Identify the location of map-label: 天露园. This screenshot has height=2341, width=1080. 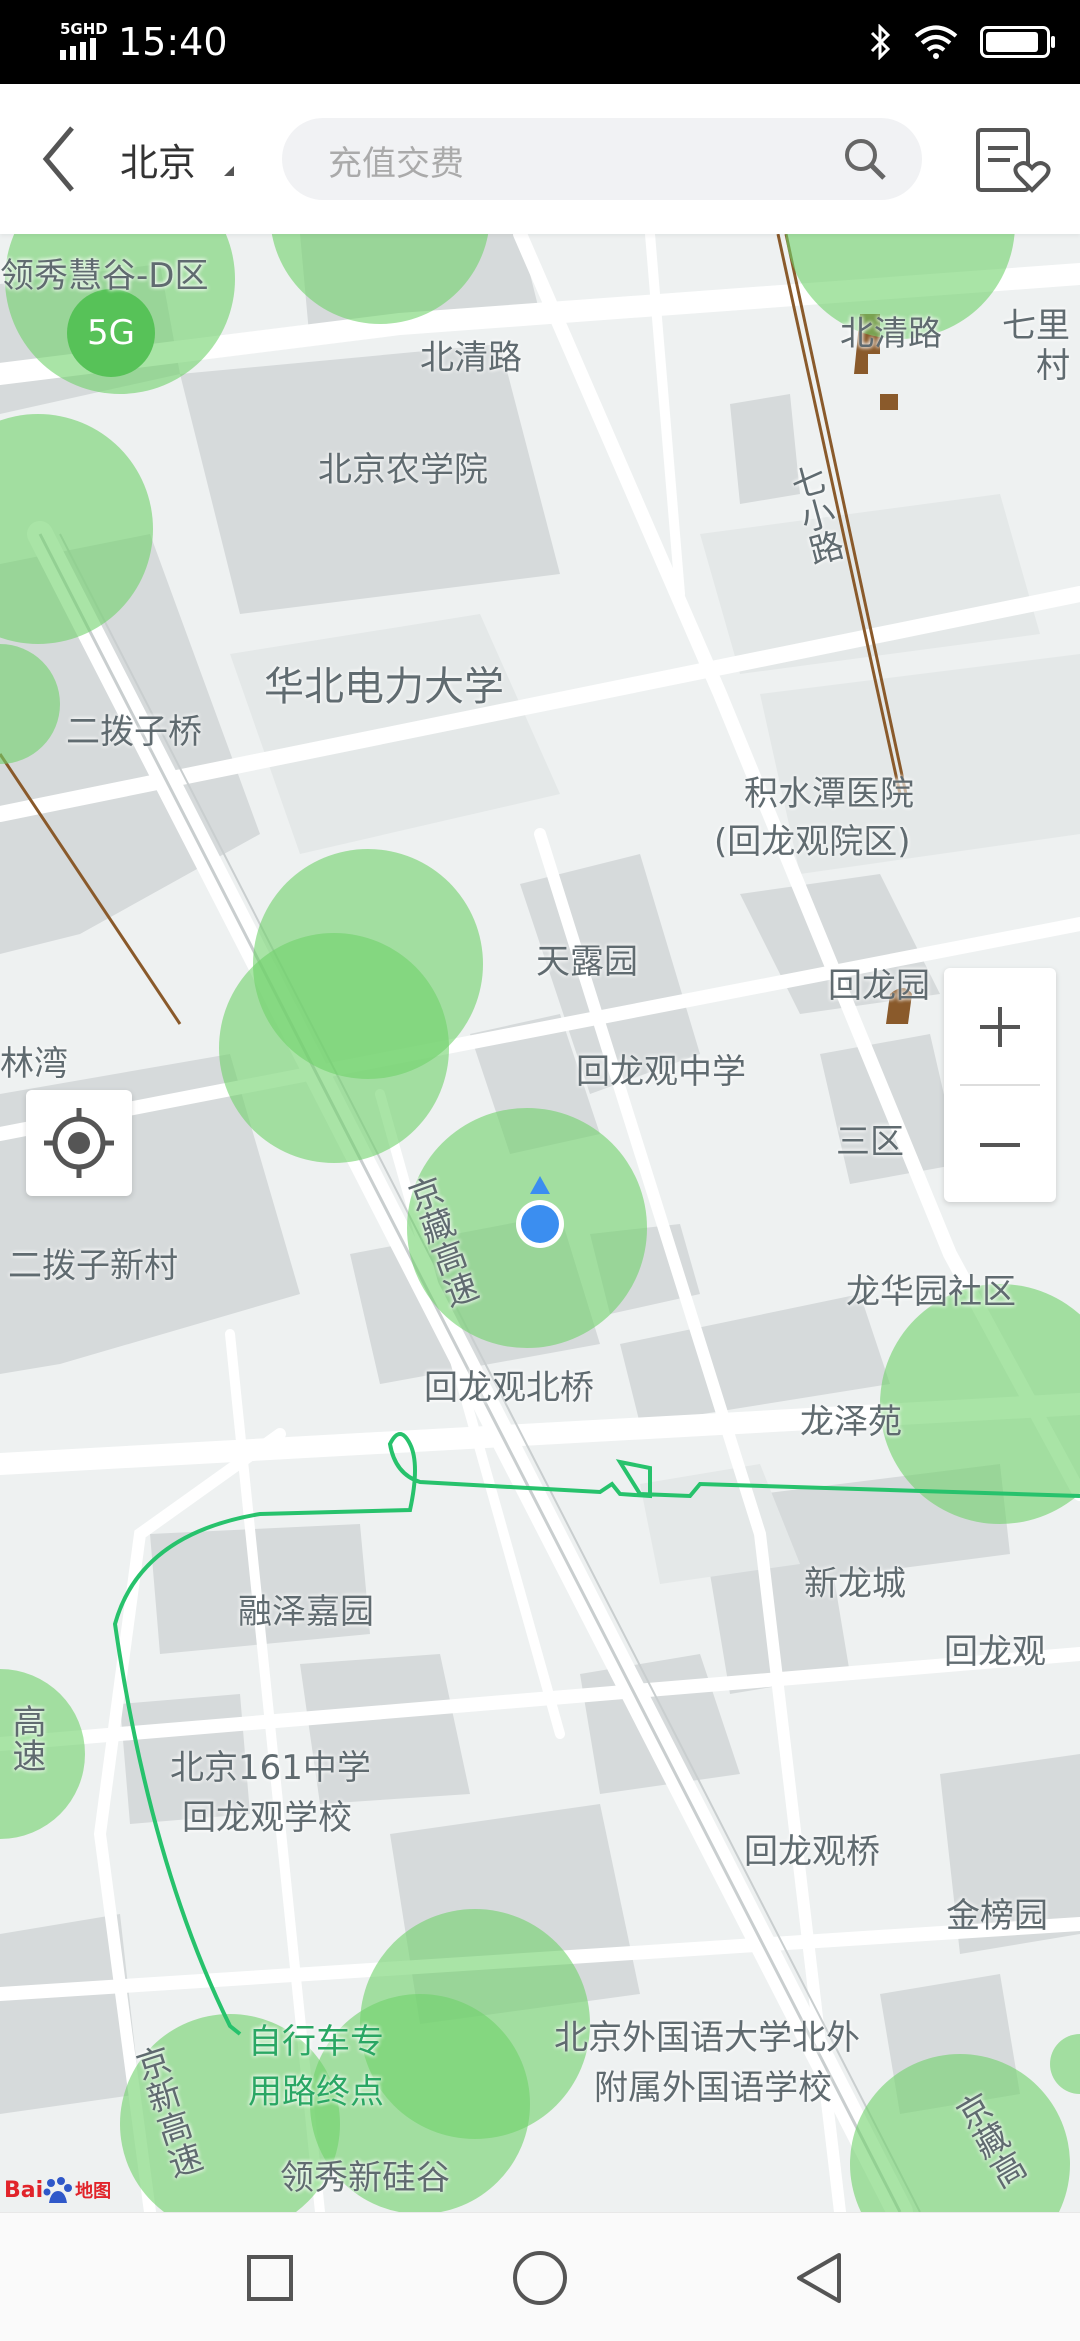
(587, 962).